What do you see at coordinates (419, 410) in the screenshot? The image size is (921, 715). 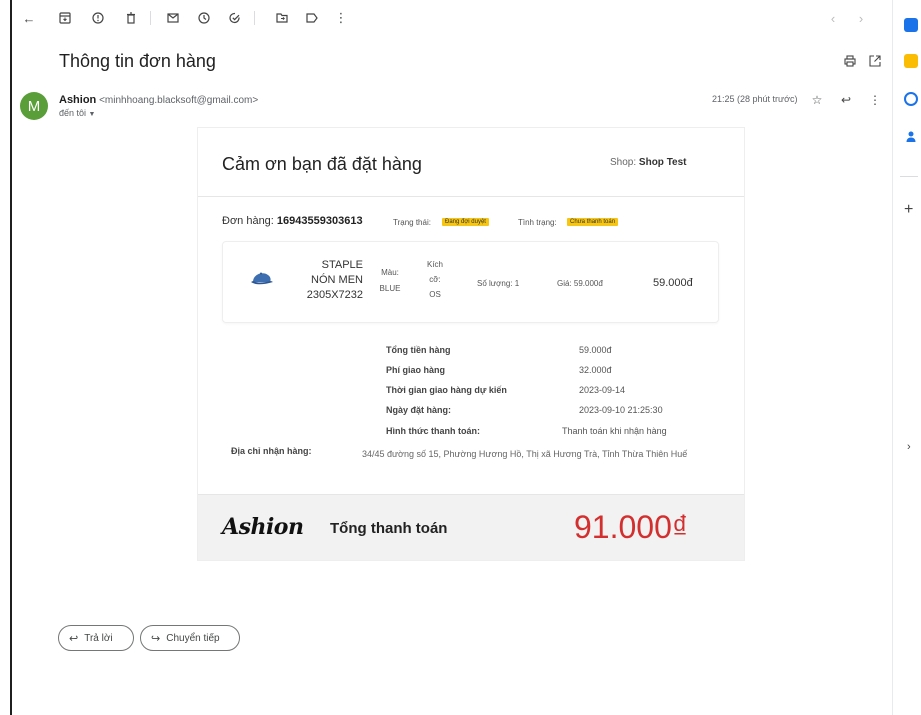 I see `summary-label: Ngày đặt hàng:` at bounding box center [419, 410].